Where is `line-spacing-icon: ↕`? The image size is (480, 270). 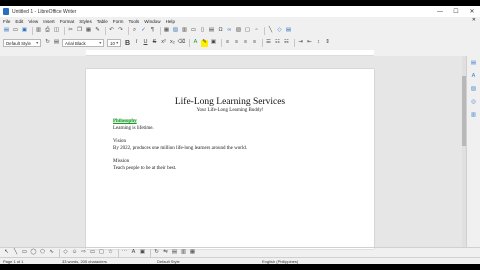
line-spacing-icon: ↕ is located at coordinates (318, 43).